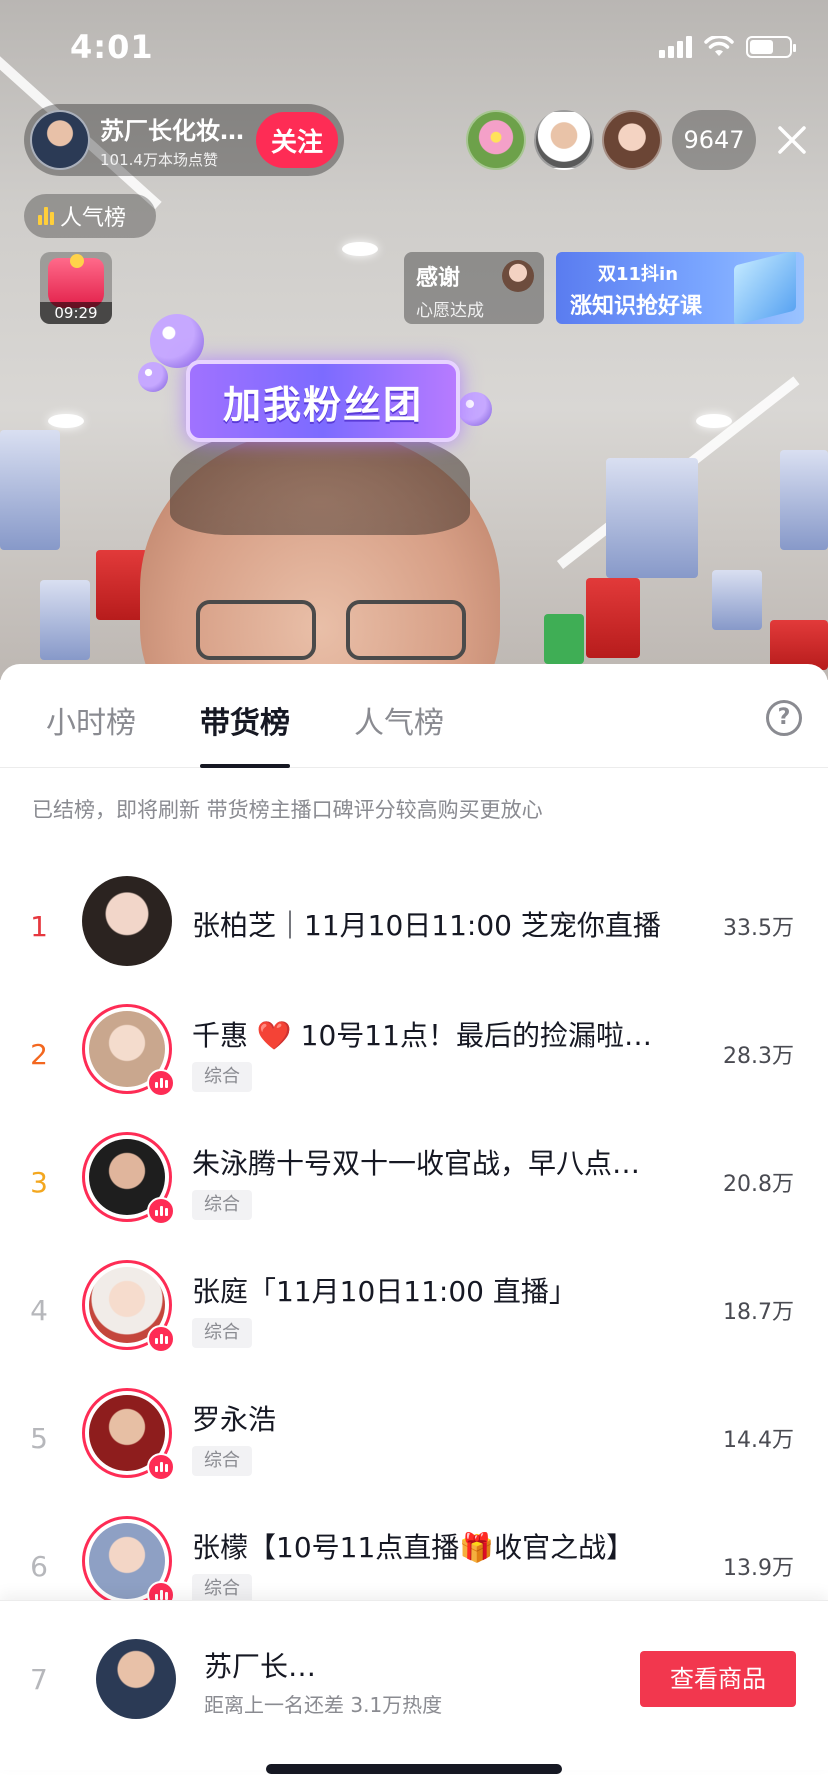 This screenshot has height=1792, width=828. What do you see at coordinates (414, 1769) in the screenshot?
I see `home-indicator` at bounding box center [414, 1769].